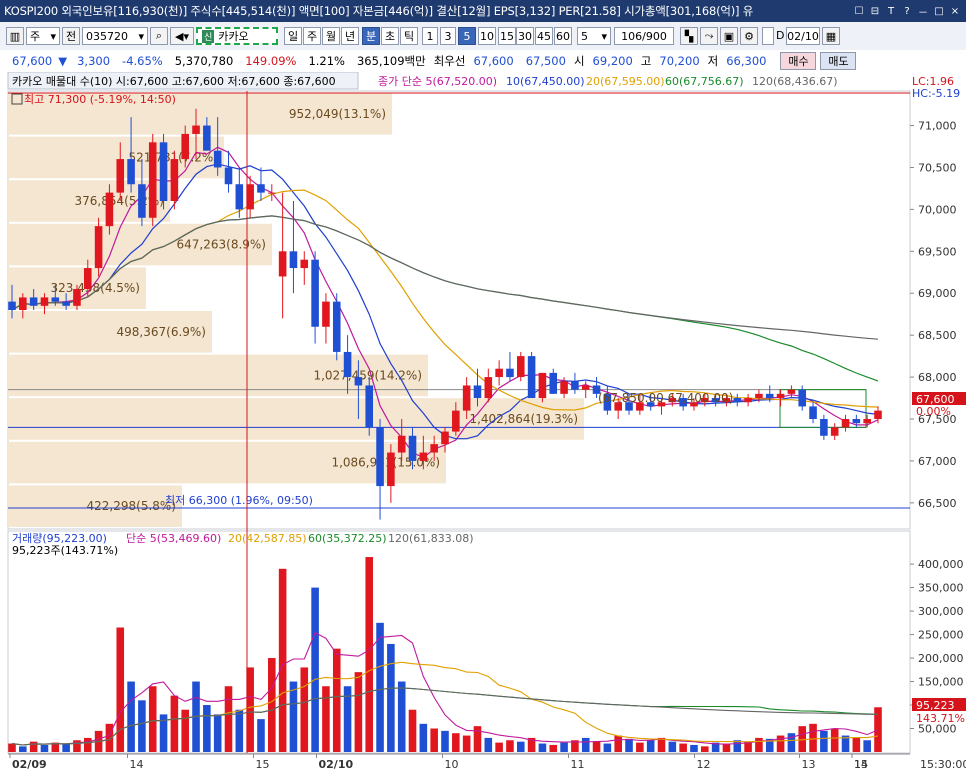  I want to click on interval-3-button: 3, so click(448, 36).